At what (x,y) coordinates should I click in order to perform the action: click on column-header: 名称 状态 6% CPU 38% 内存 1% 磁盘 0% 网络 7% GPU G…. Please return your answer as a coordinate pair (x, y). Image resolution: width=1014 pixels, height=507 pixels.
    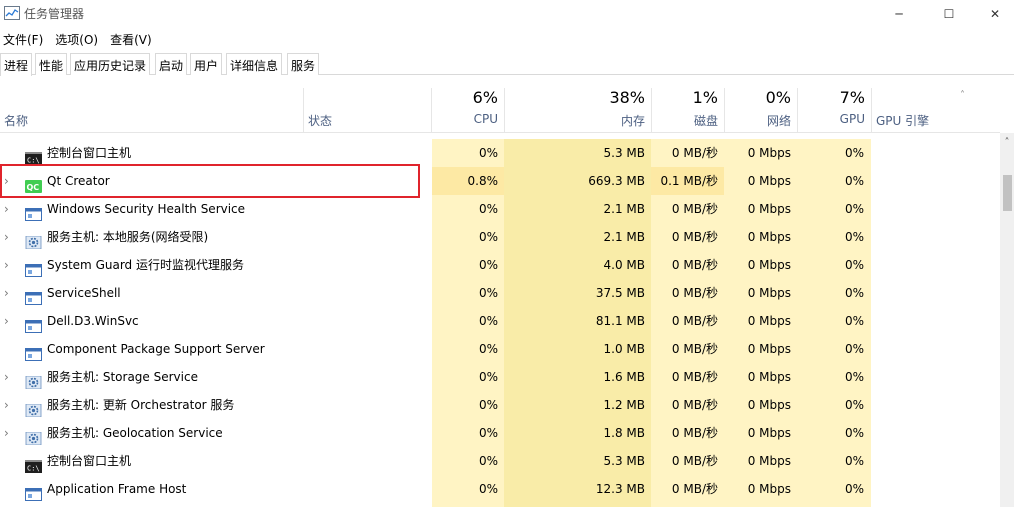
    Looking at the image, I should click on (500, 110).